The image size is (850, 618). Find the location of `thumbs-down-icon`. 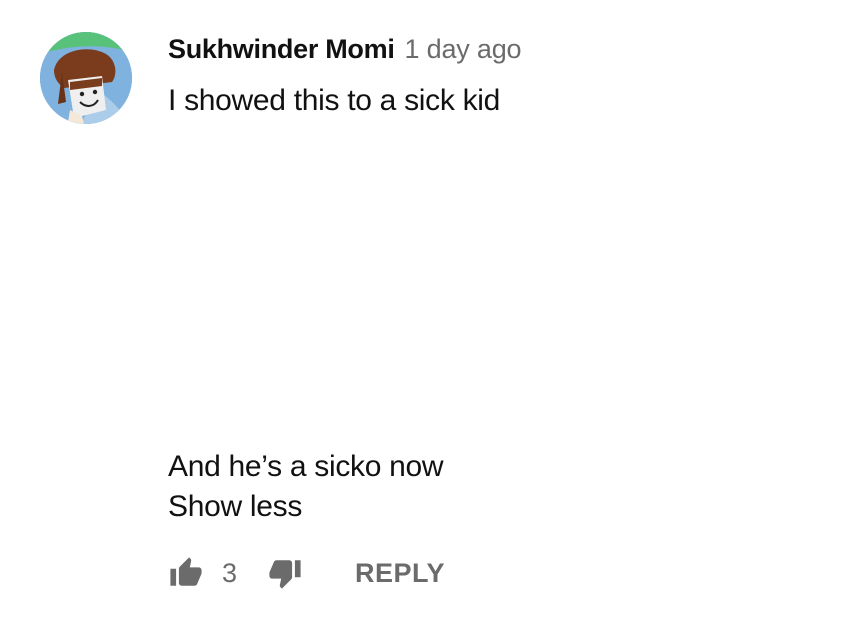

thumbs-down-icon is located at coordinates (285, 574).